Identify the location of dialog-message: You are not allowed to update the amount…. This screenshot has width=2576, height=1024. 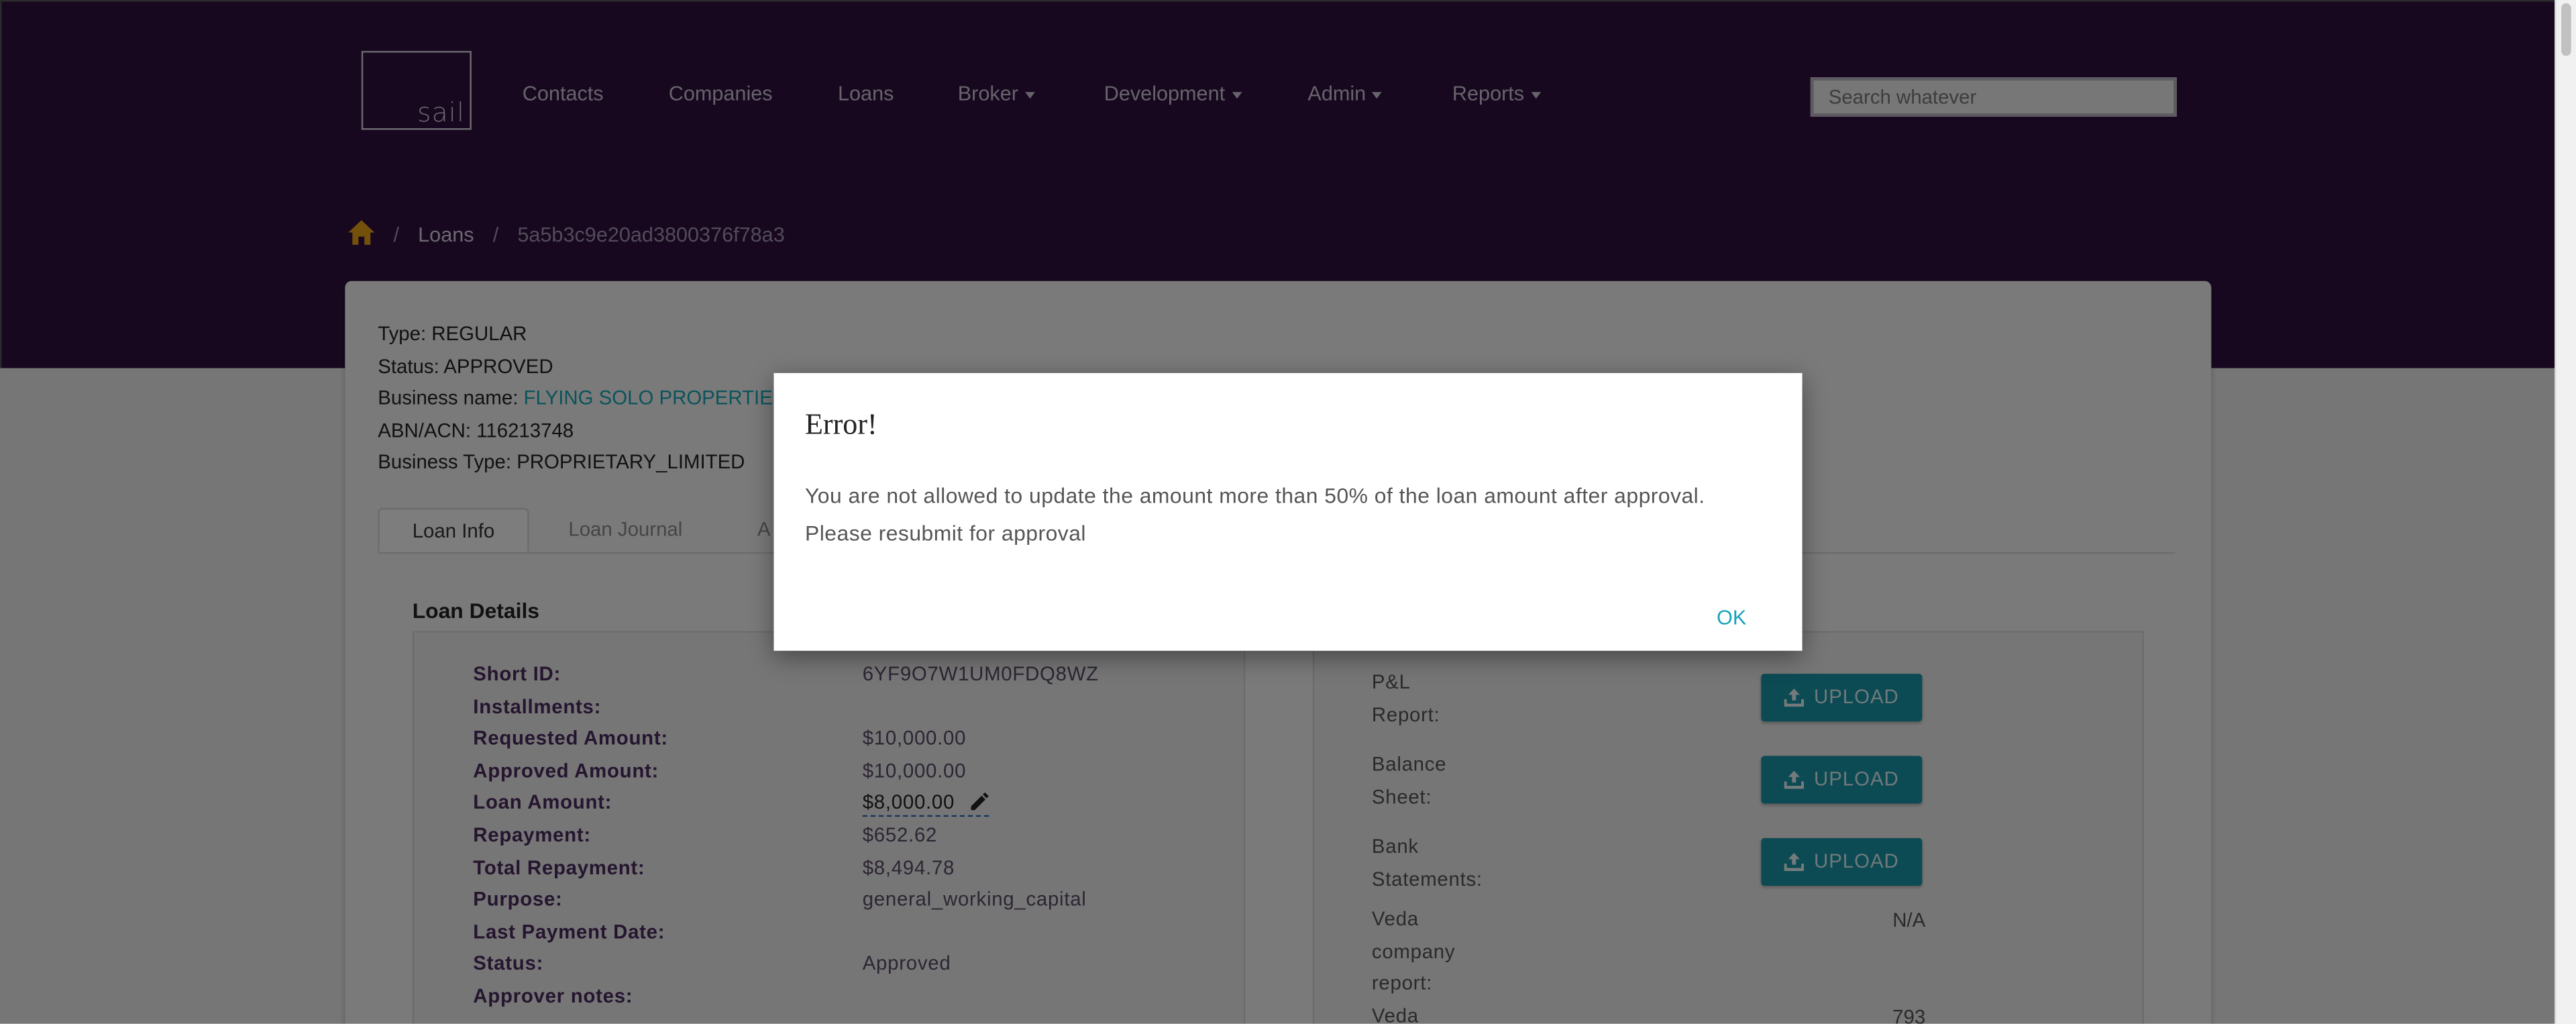
(1289, 514).